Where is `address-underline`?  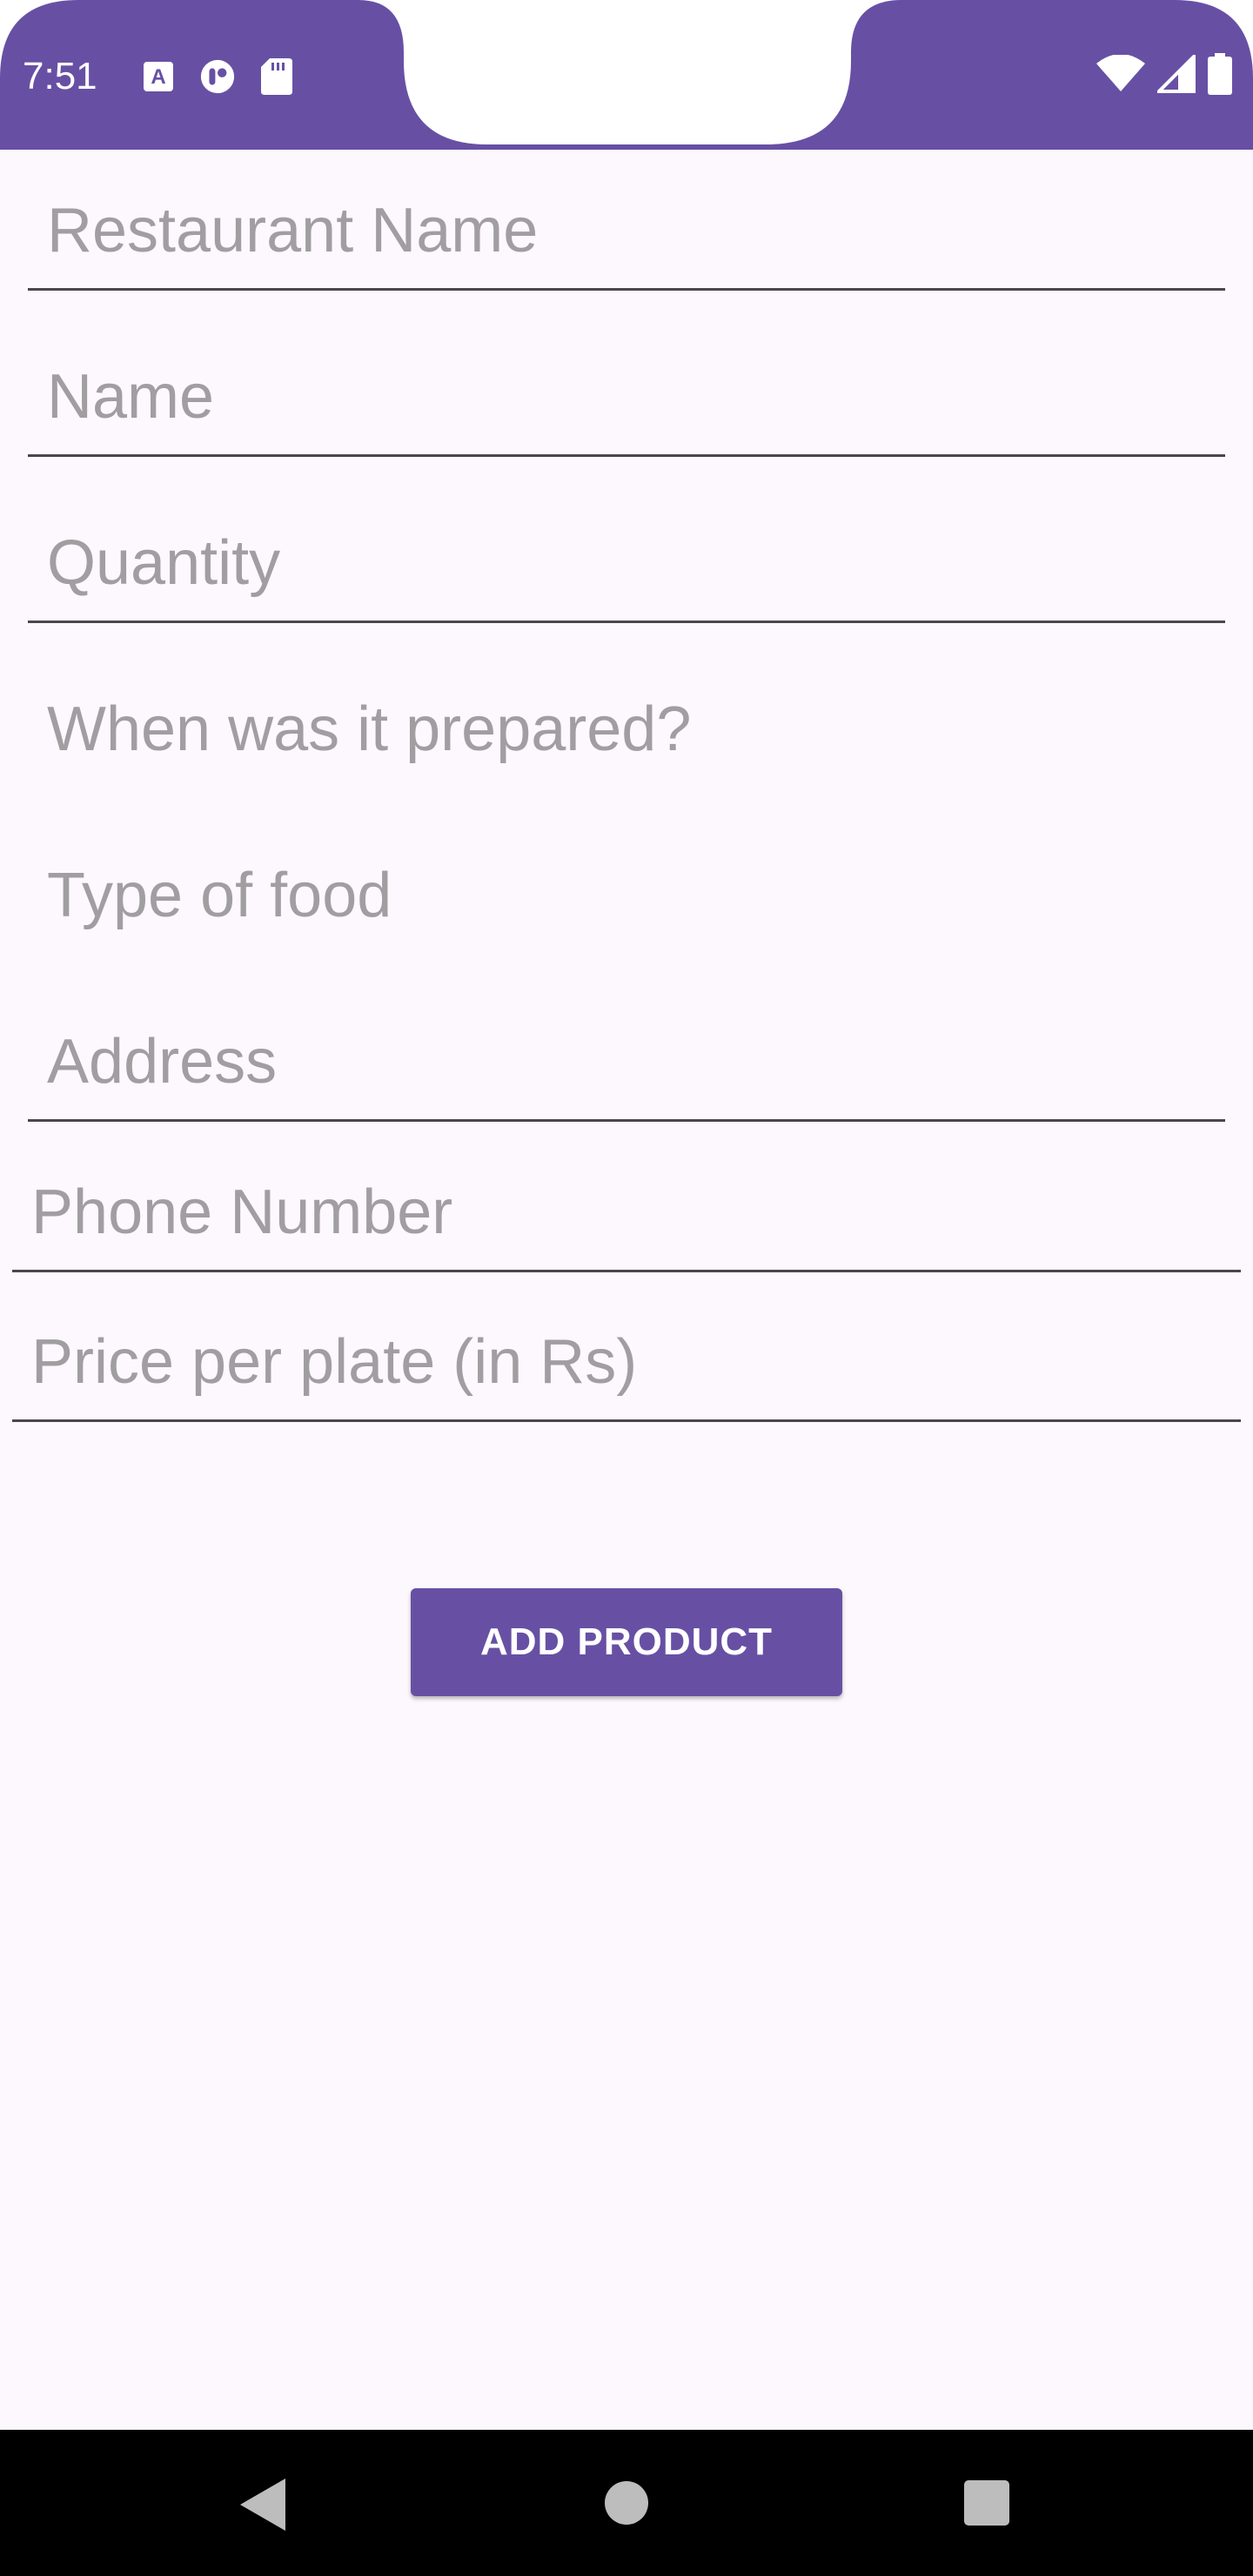
address-underline is located at coordinates (626, 1120).